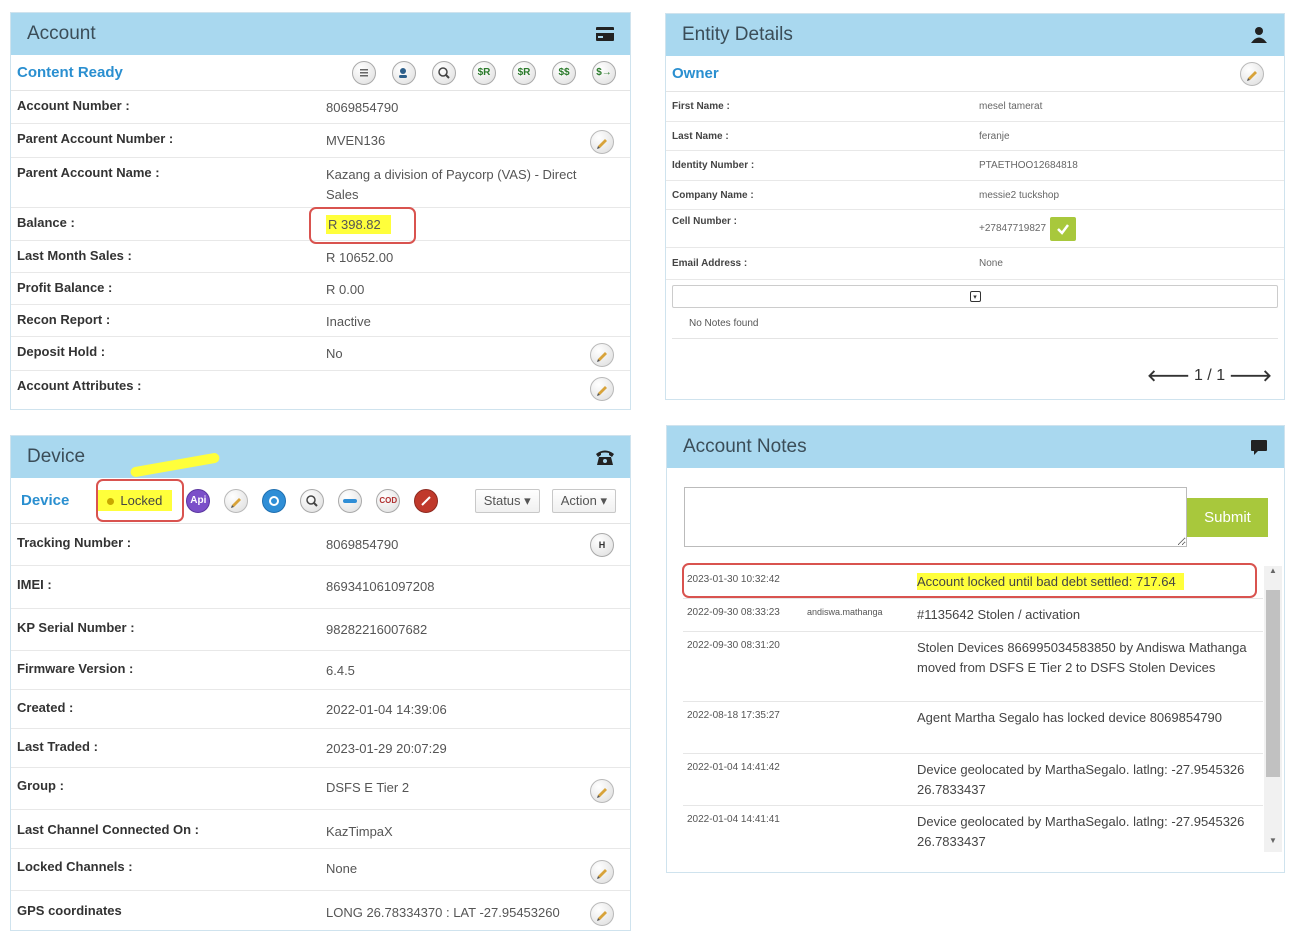 The image size is (1291, 931). What do you see at coordinates (975, 229) in the screenshot?
I see `entity-row: Cell Number : +27847719827` at bounding box center [975, 229].